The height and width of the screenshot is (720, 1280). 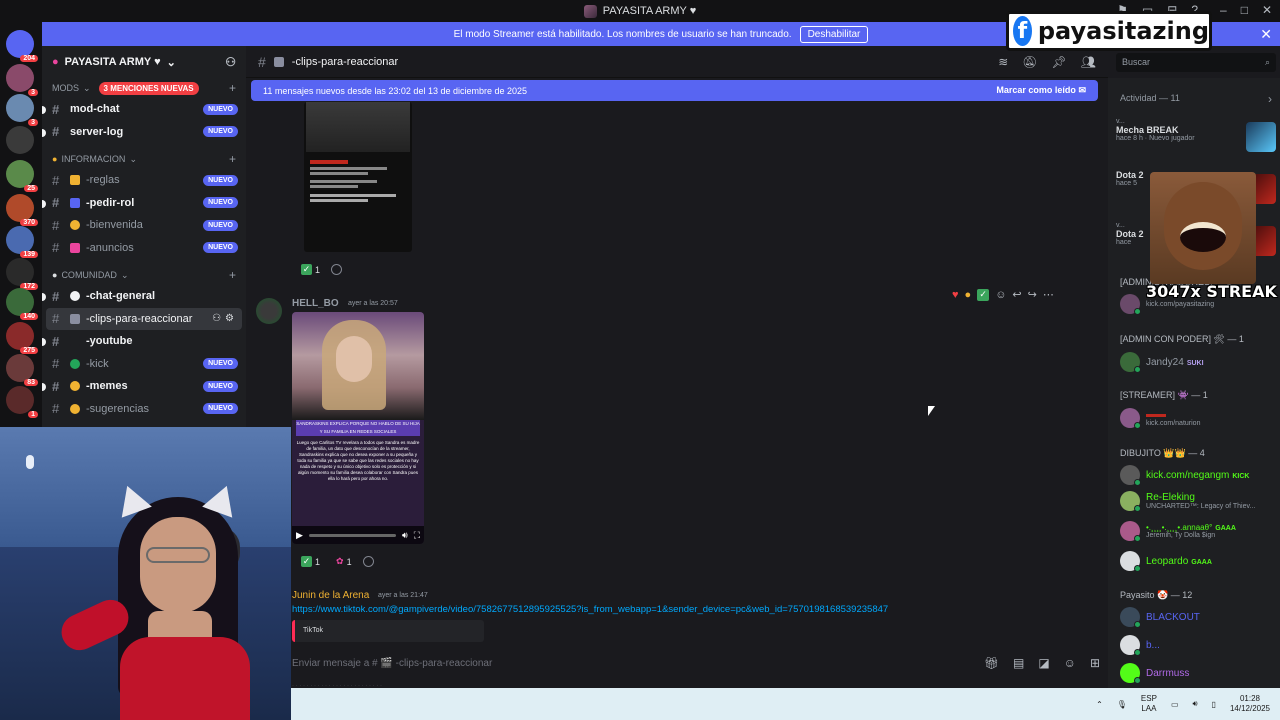 I want to click on gif-icon: ▤, so click(x=1018, y=663).